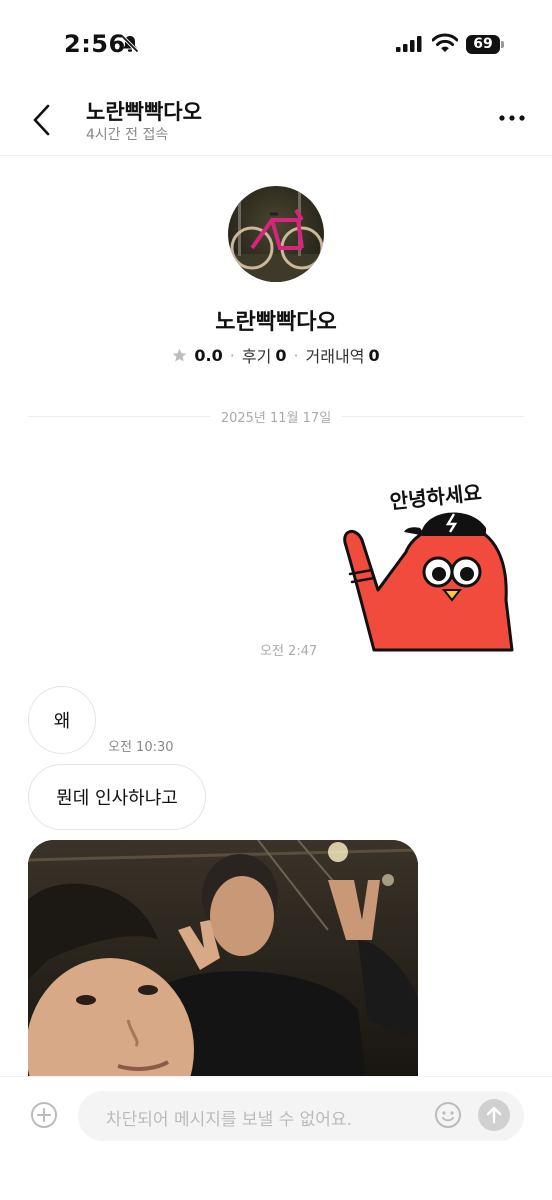  I want to click on status-bar: 2:56 69, so click(276, 44).